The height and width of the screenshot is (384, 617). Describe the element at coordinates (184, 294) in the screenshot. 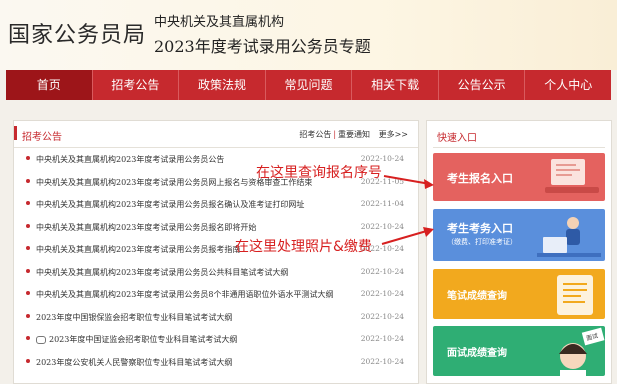

I see `item-title: 中央机关及其直属机构2023年度考试录用公务员8个非通用语职位外语水平测试大纲` at that location.